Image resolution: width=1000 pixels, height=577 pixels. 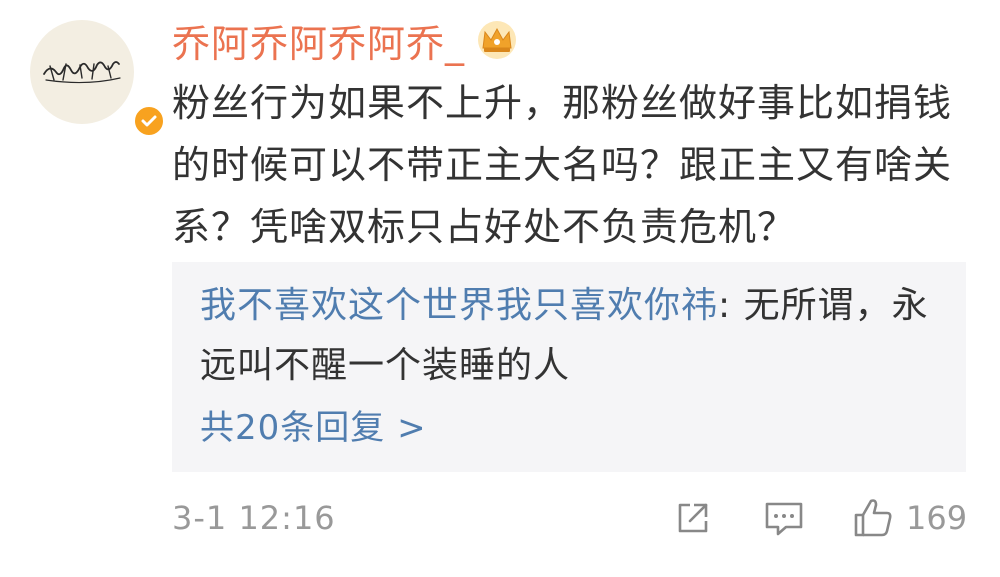 I want to click on share-button, so click(x=693, y=518).